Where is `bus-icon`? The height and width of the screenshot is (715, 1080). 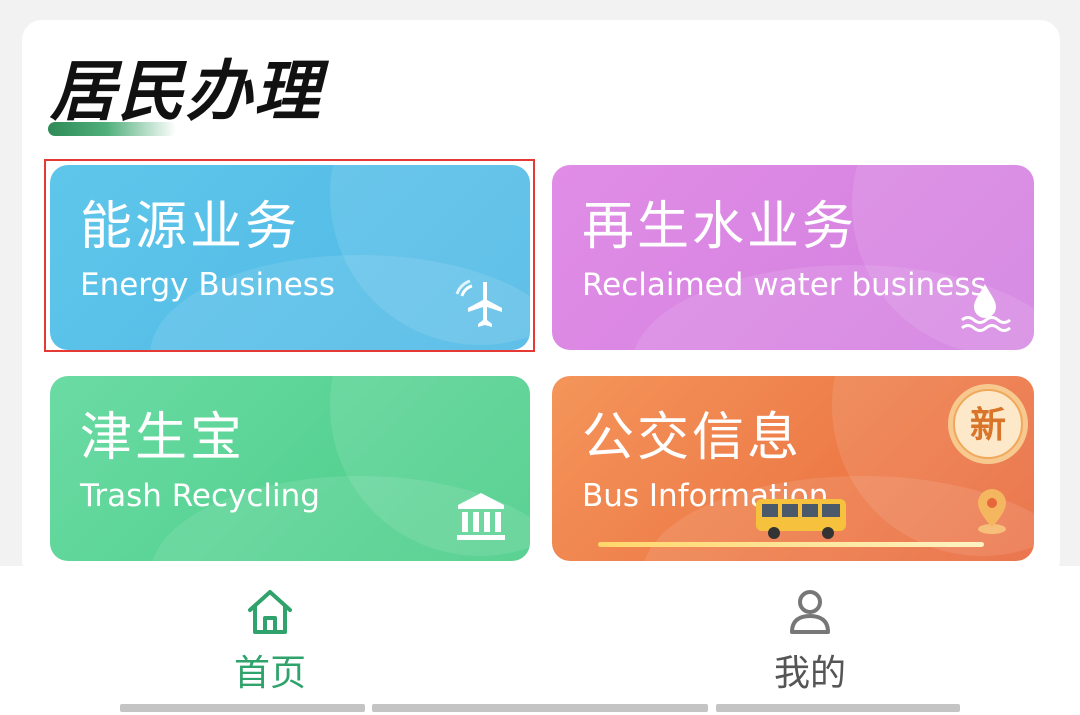 bus-icon is located at coordinates (801, 519).